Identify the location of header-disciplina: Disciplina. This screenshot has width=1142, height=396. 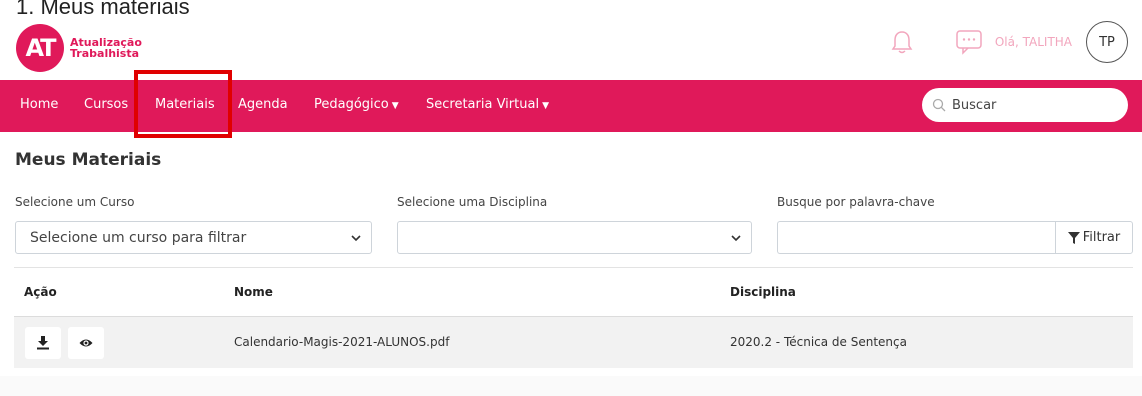
(763, 292).